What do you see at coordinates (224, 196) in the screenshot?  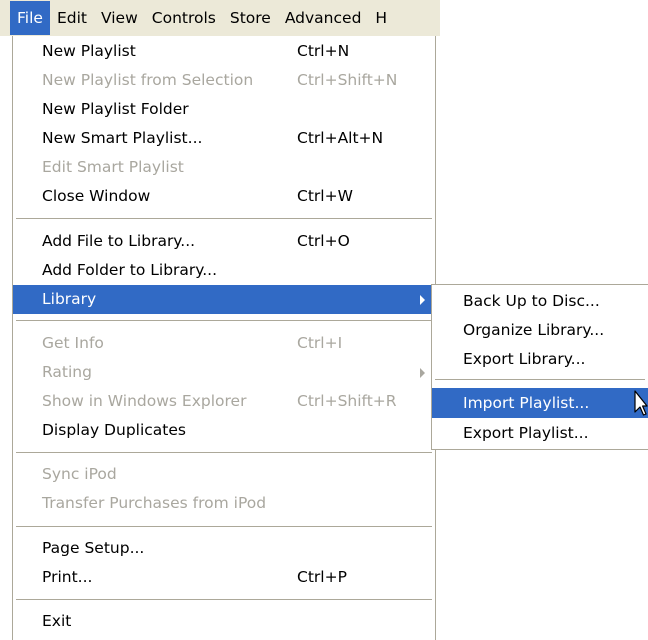 I see `menu-item-close-window: Close Window Ctrl+W` at bounding box center [224, 196].